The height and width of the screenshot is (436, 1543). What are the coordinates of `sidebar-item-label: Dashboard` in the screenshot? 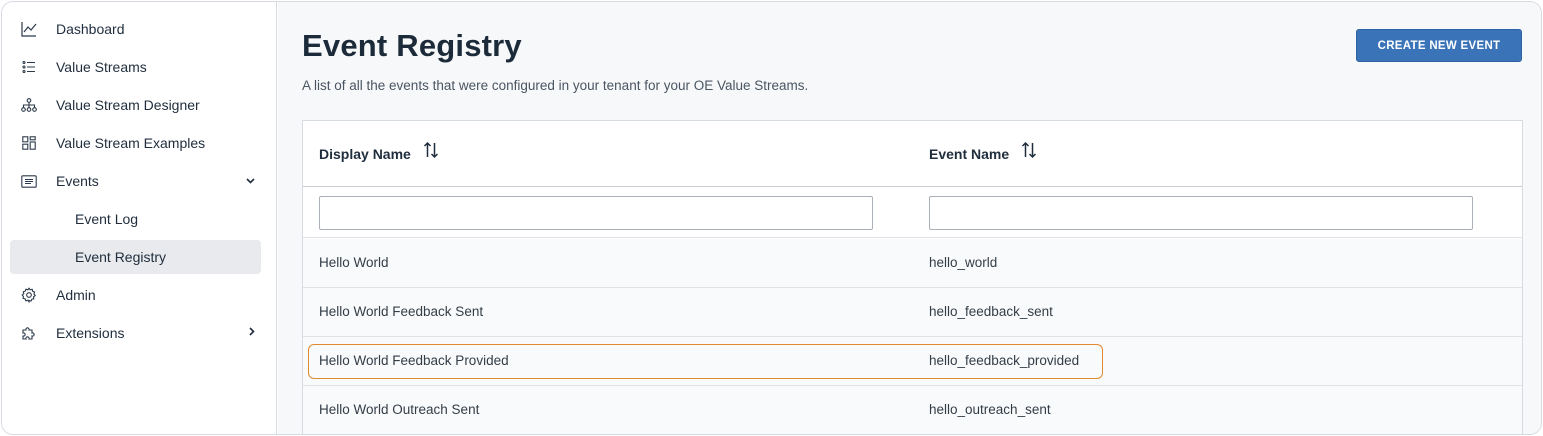 It's located at (90, 29).